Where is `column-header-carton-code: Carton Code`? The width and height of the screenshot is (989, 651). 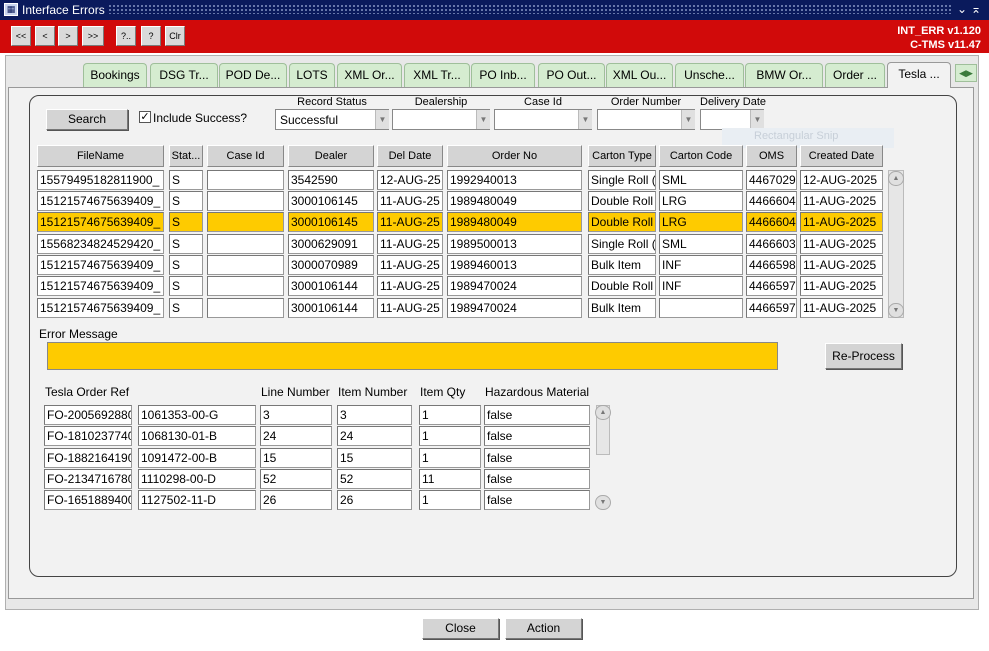
column-header-carton-code: Carton Code is located at coordinates (701, 156).